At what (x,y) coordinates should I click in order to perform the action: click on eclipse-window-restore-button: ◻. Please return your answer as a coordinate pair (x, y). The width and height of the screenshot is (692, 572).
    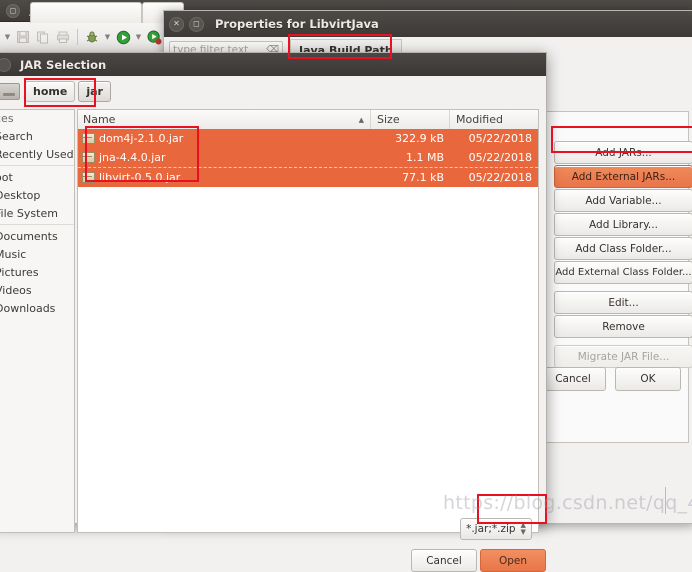
    Looking at the image, I should click on (13, 10).